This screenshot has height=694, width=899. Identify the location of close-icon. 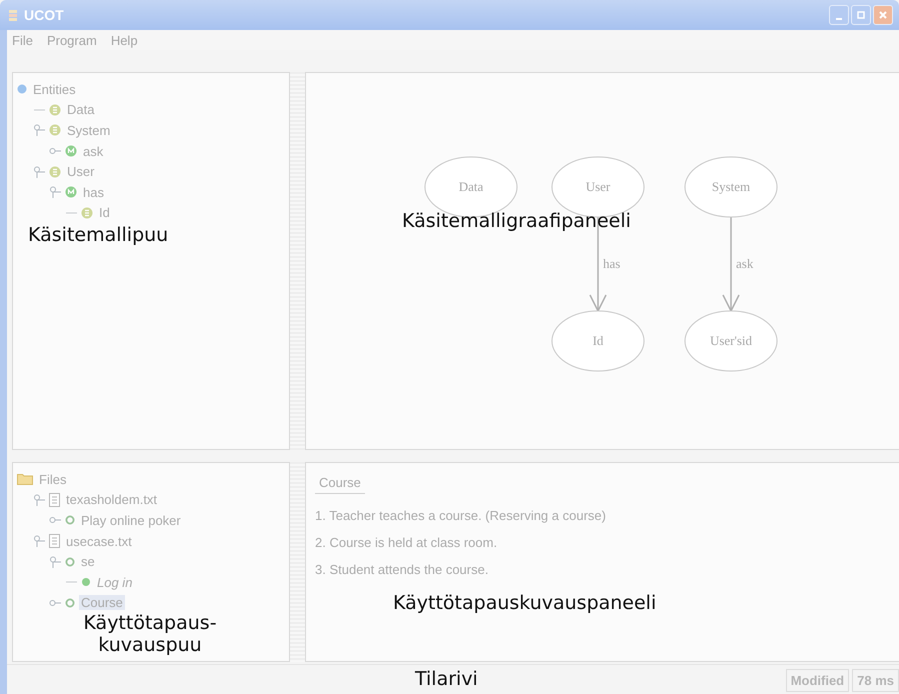
(883, 15).